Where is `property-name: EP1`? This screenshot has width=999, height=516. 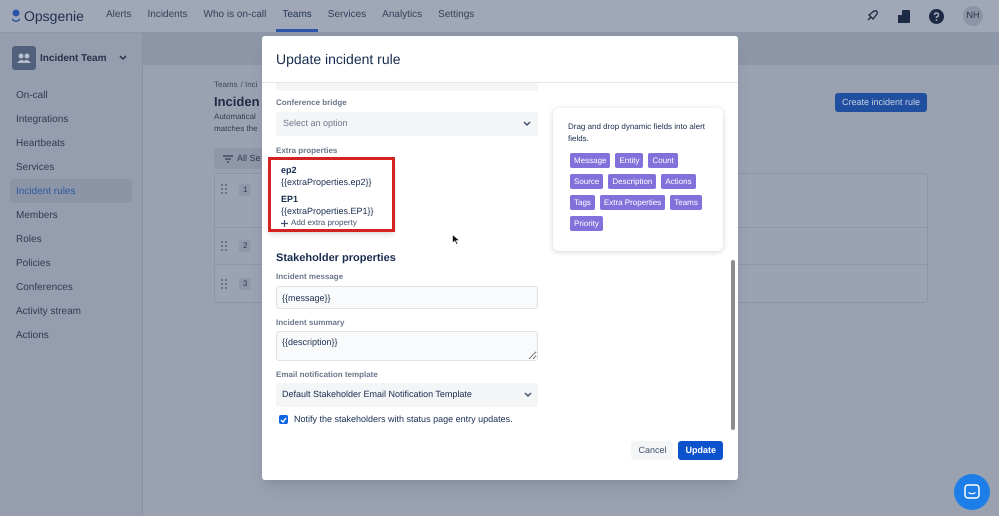 property-name: EP1 is located at coordinates (290, 199).